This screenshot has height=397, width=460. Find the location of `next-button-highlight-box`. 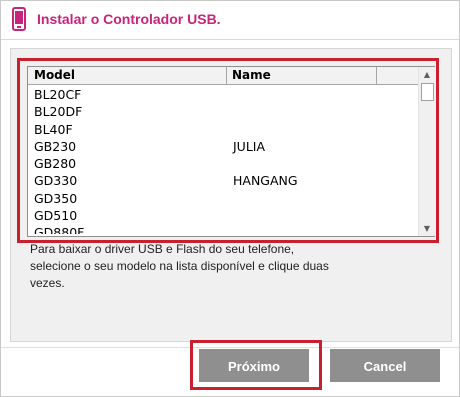

next-button-highlight-box is located at coordinates (256, 365).